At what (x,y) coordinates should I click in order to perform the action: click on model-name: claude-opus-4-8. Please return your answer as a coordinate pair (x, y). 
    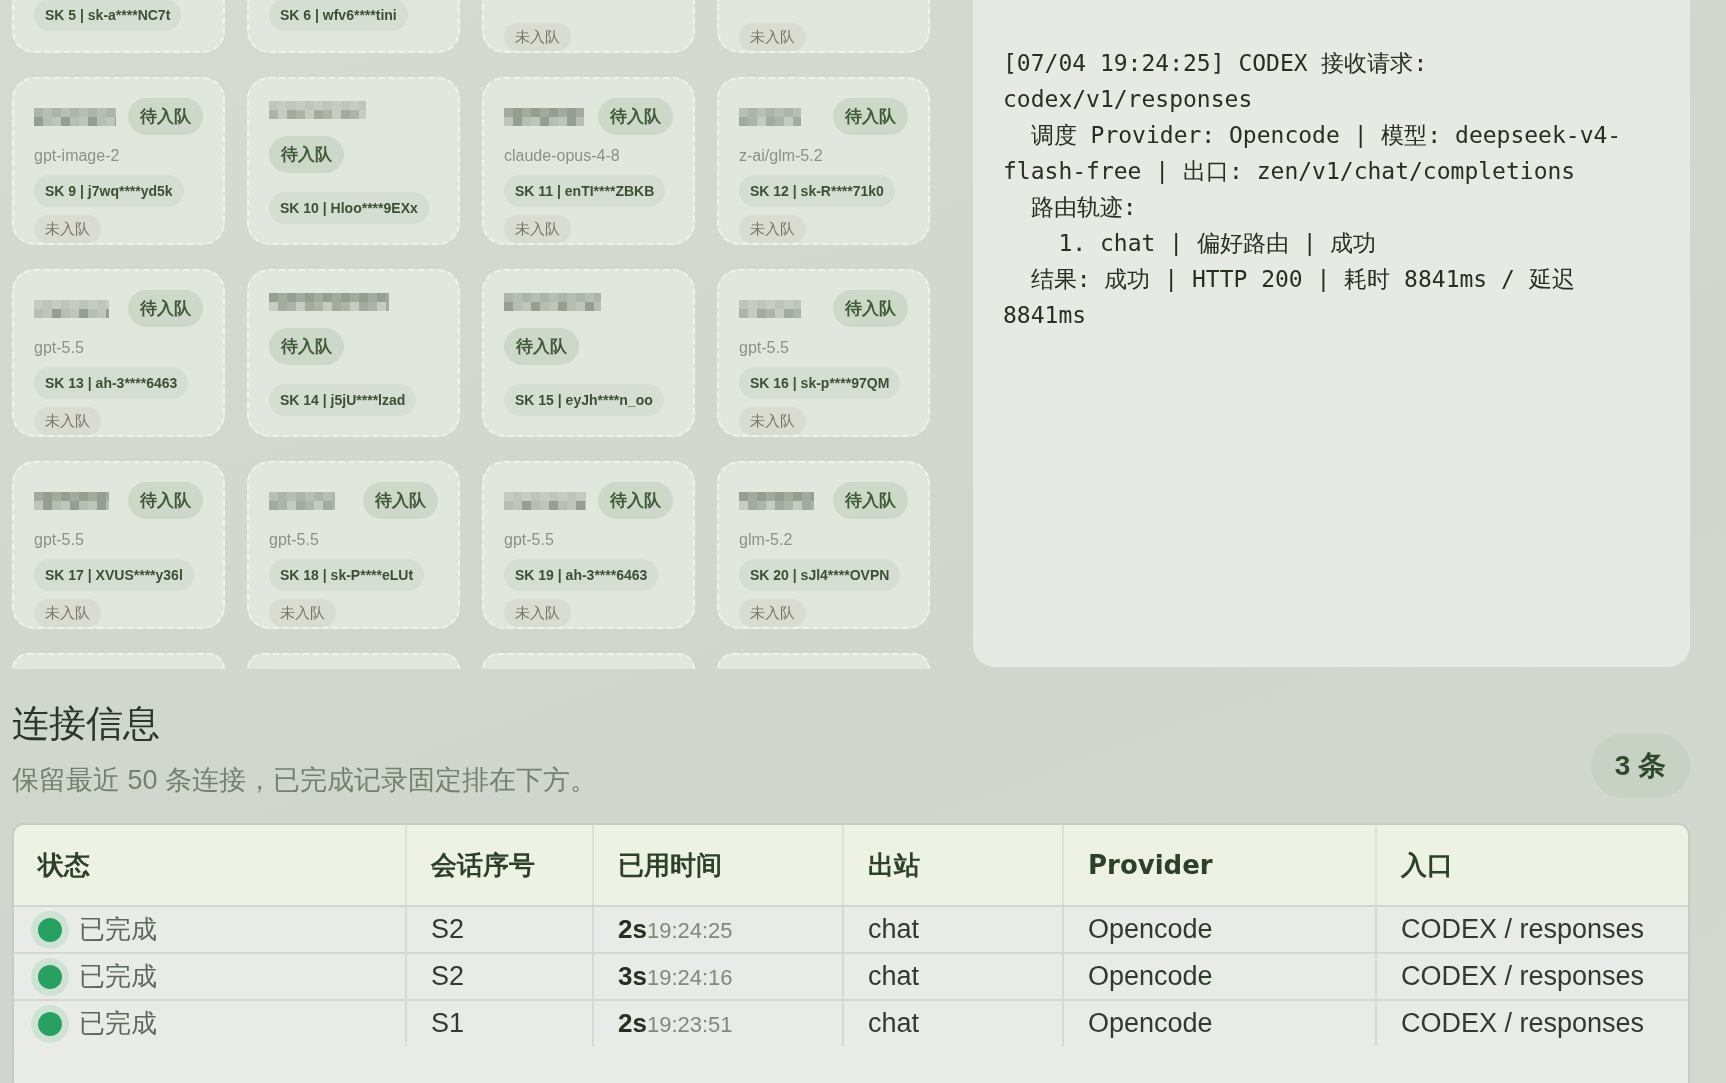
    Looking at the image, I should click on (562, 156).